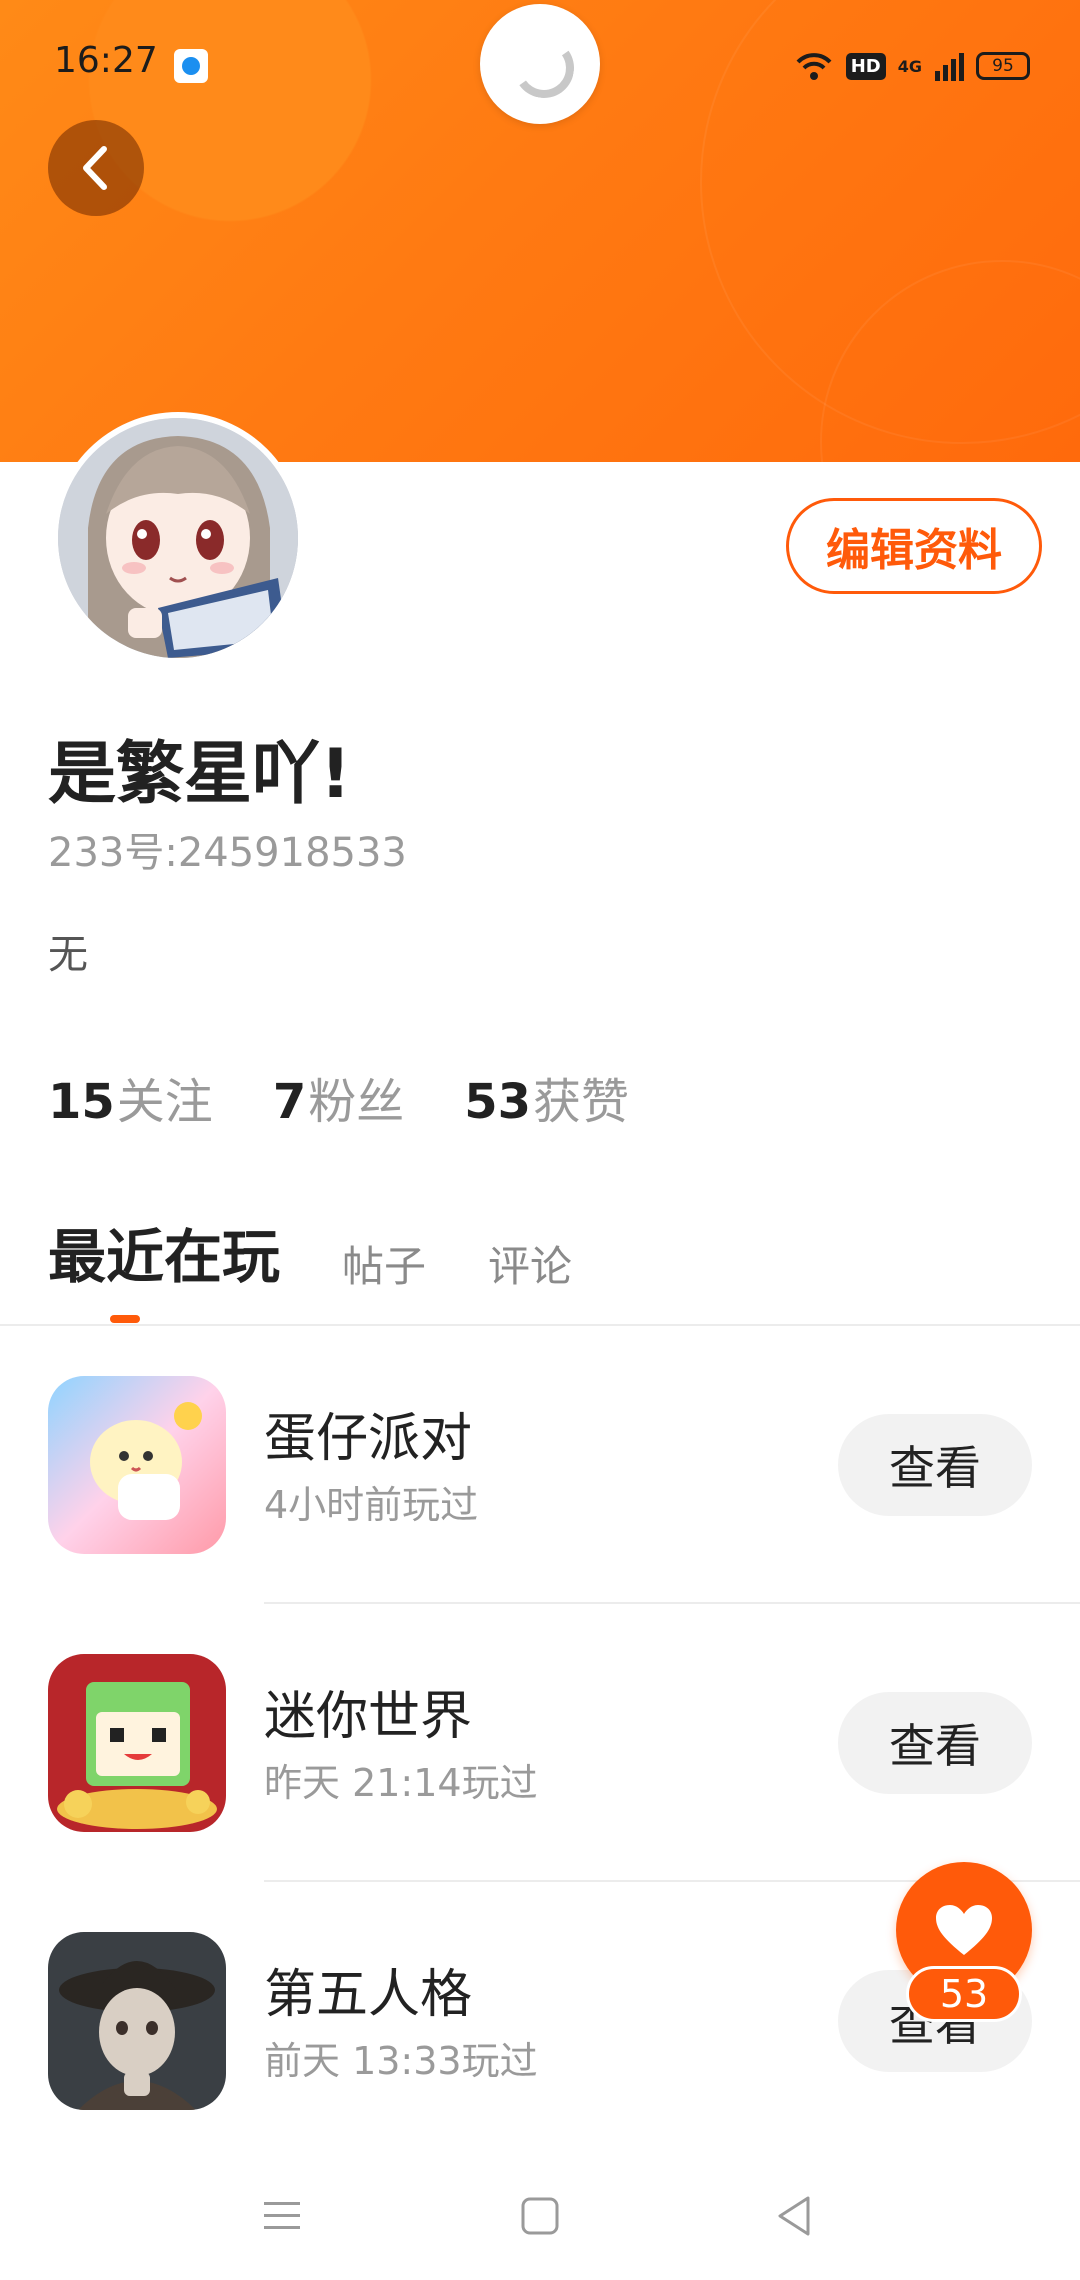 The height and width of the screenshot is (2280, 1080). What do you see at coordinates (530, 1269) in the screenshot?
I see `tab-comments: 评论` at bounding box center [530, 1269].